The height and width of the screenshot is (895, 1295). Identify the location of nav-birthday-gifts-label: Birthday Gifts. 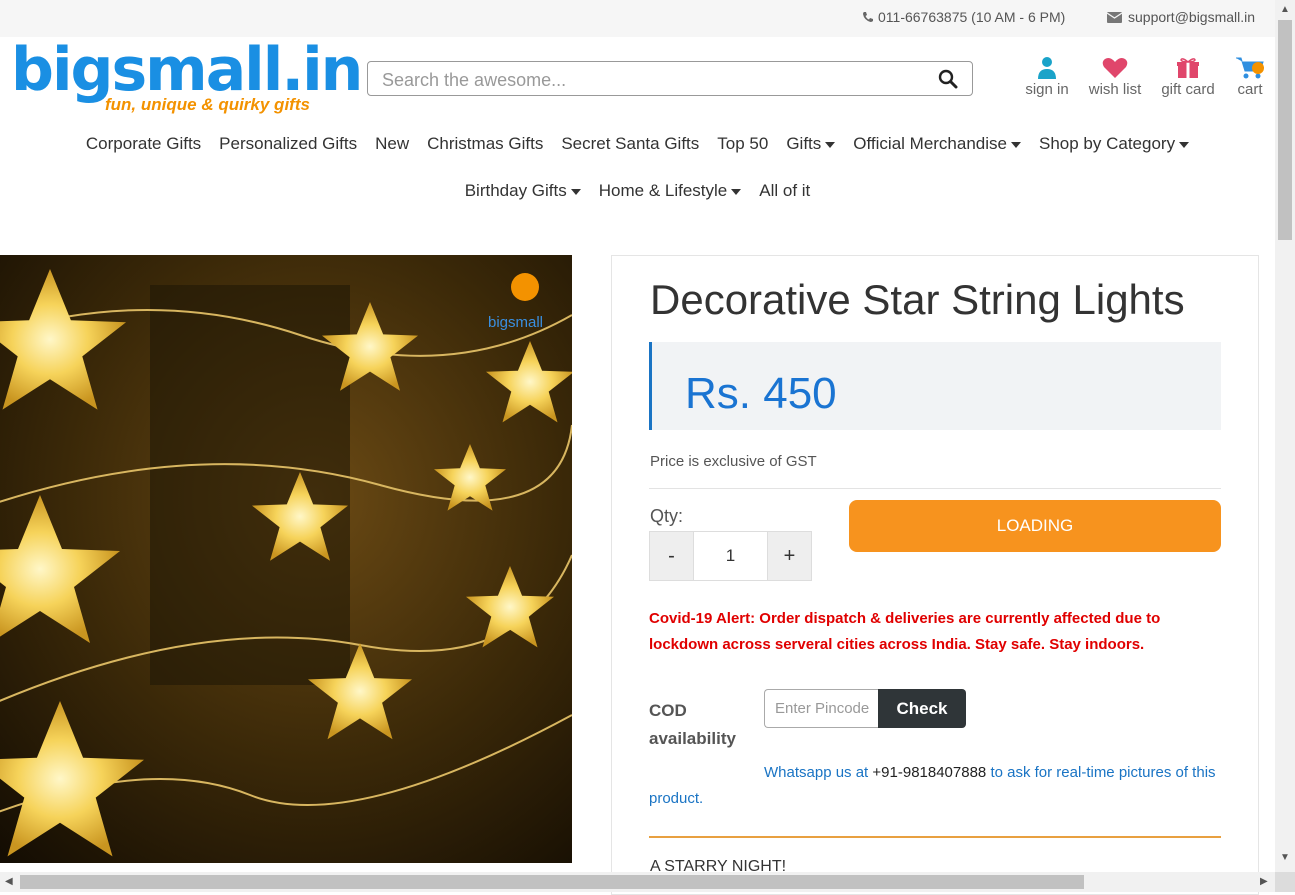
(515, 190).